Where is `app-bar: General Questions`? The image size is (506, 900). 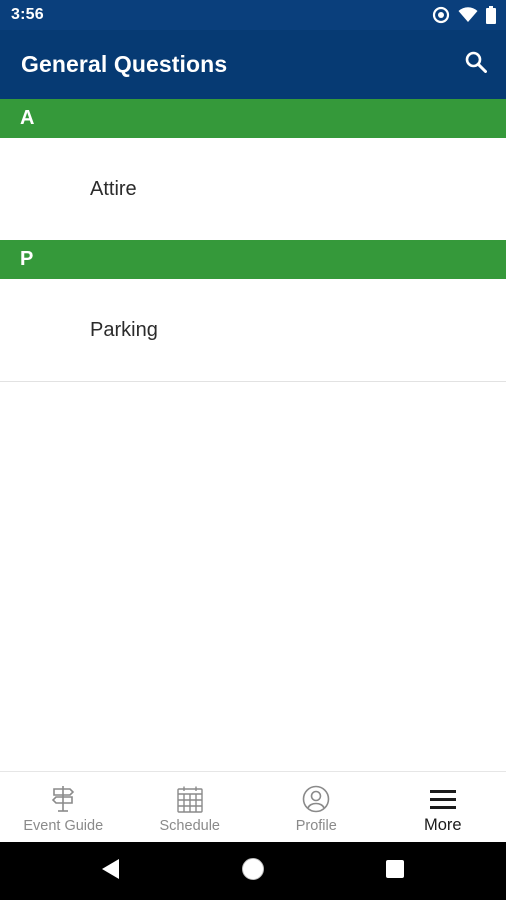
app-bar: General Questions is located at coordinates (253, 64).